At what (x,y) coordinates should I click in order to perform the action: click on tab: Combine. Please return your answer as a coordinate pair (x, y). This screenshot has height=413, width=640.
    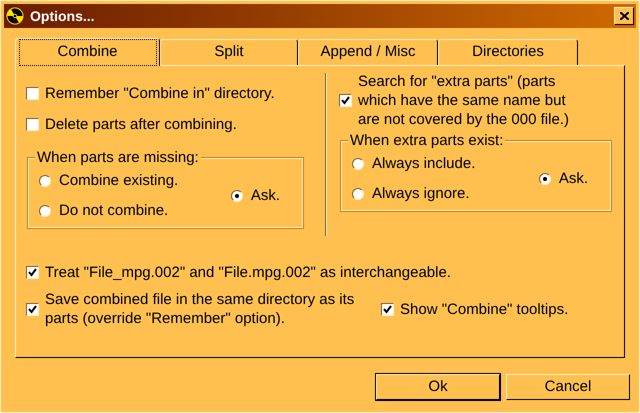
    Looking at the image, I should click on (87, 52).